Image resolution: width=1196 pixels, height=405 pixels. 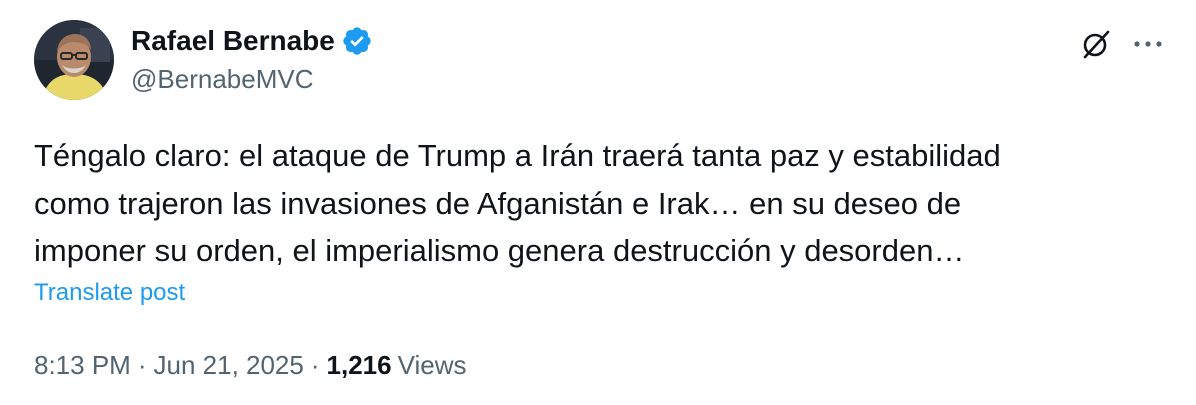 I want to click on avatar, so click(x=74, y=60).